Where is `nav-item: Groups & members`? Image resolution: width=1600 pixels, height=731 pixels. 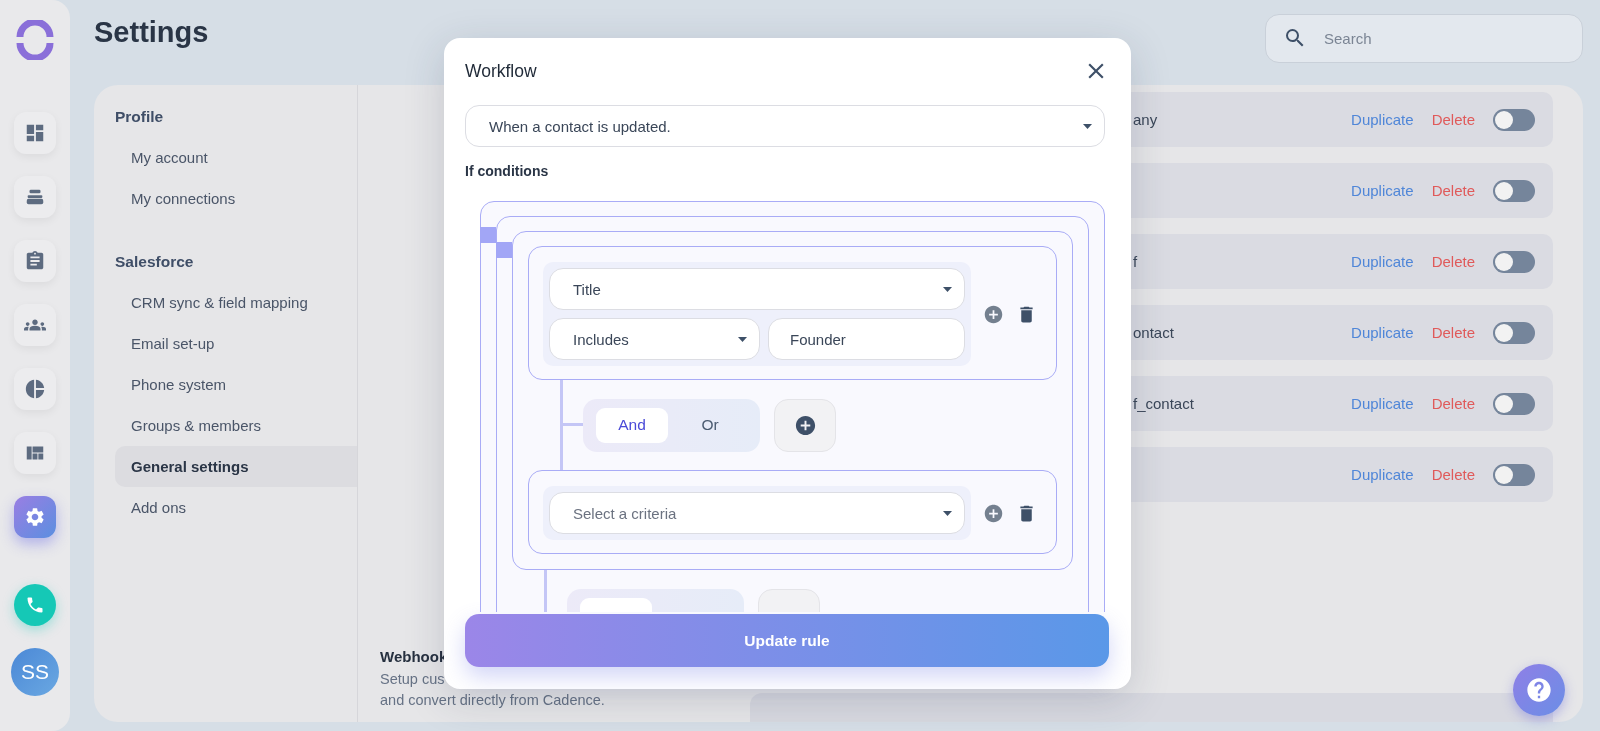 nav-item: Groups & members is located at coordinates (236, 425).